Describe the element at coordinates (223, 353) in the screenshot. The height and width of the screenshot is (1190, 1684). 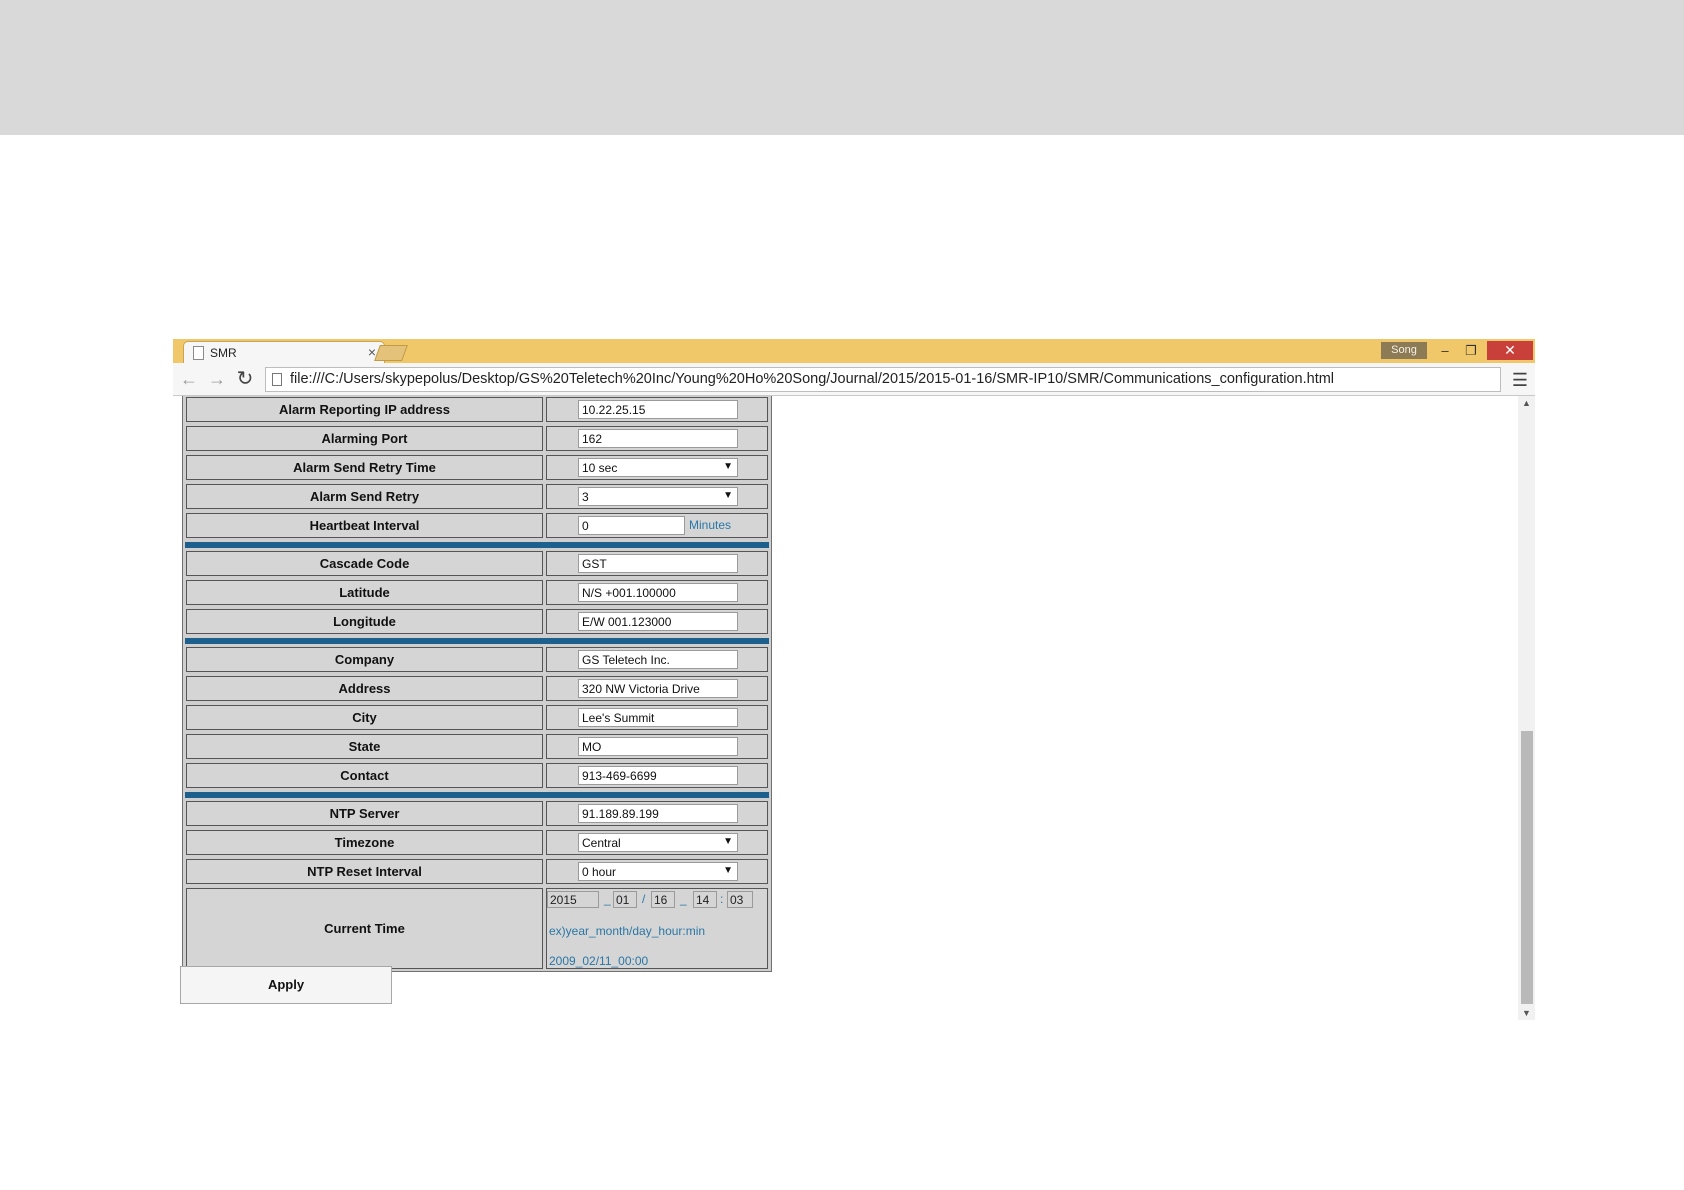
I see `tab-title: SMR` at that location.